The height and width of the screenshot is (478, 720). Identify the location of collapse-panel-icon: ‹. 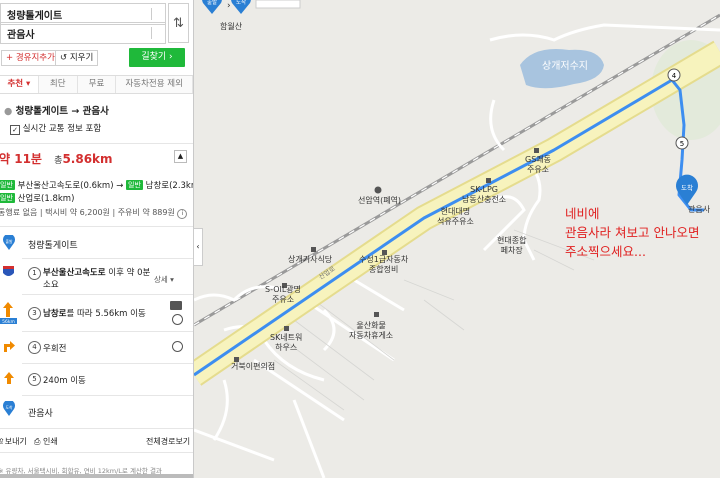
(198, 247).